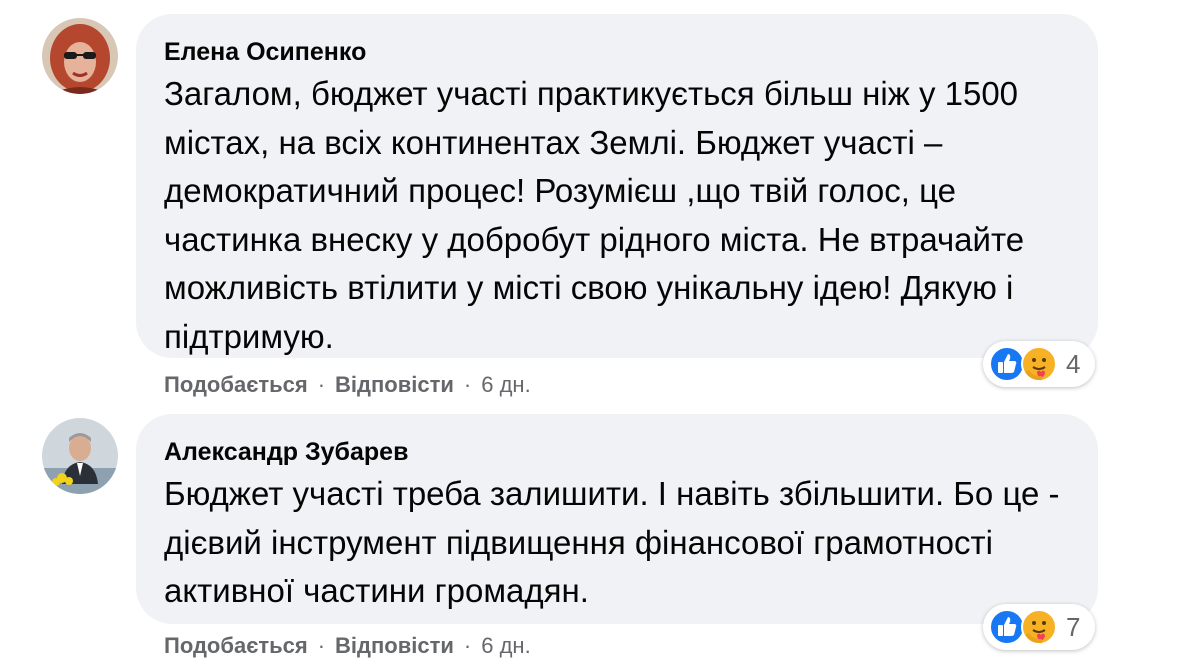  I want to click on reaction-count: 7, so click(1073, 626).